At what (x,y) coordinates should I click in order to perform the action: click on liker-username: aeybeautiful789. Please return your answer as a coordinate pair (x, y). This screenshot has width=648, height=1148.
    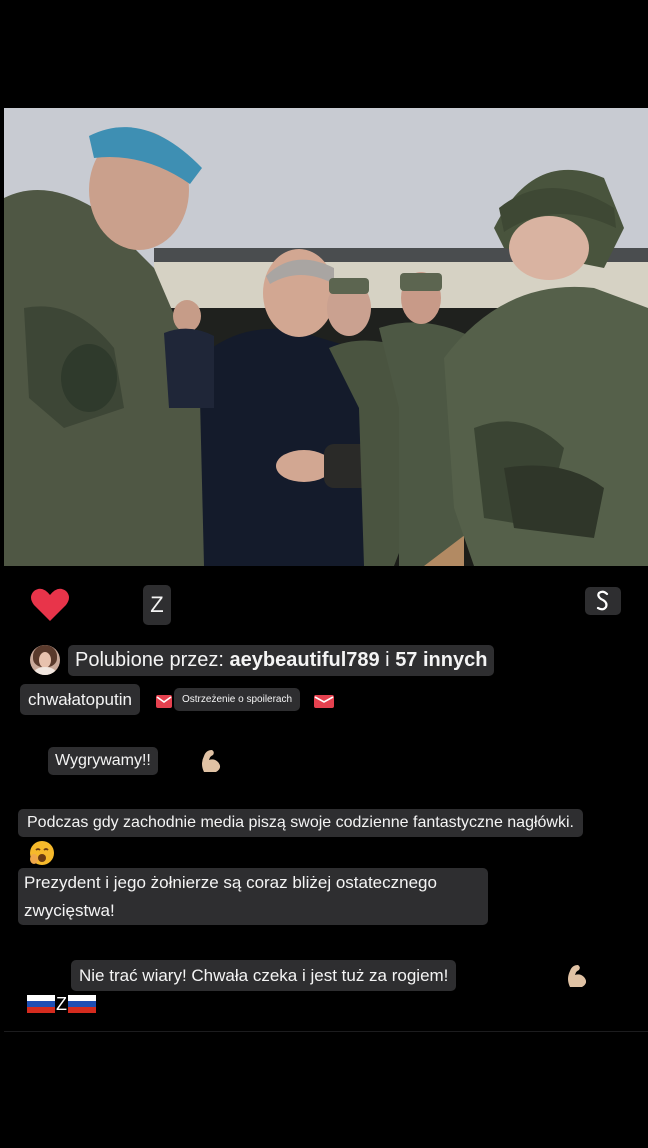
    Looking at the image, I should click on (305, 660).